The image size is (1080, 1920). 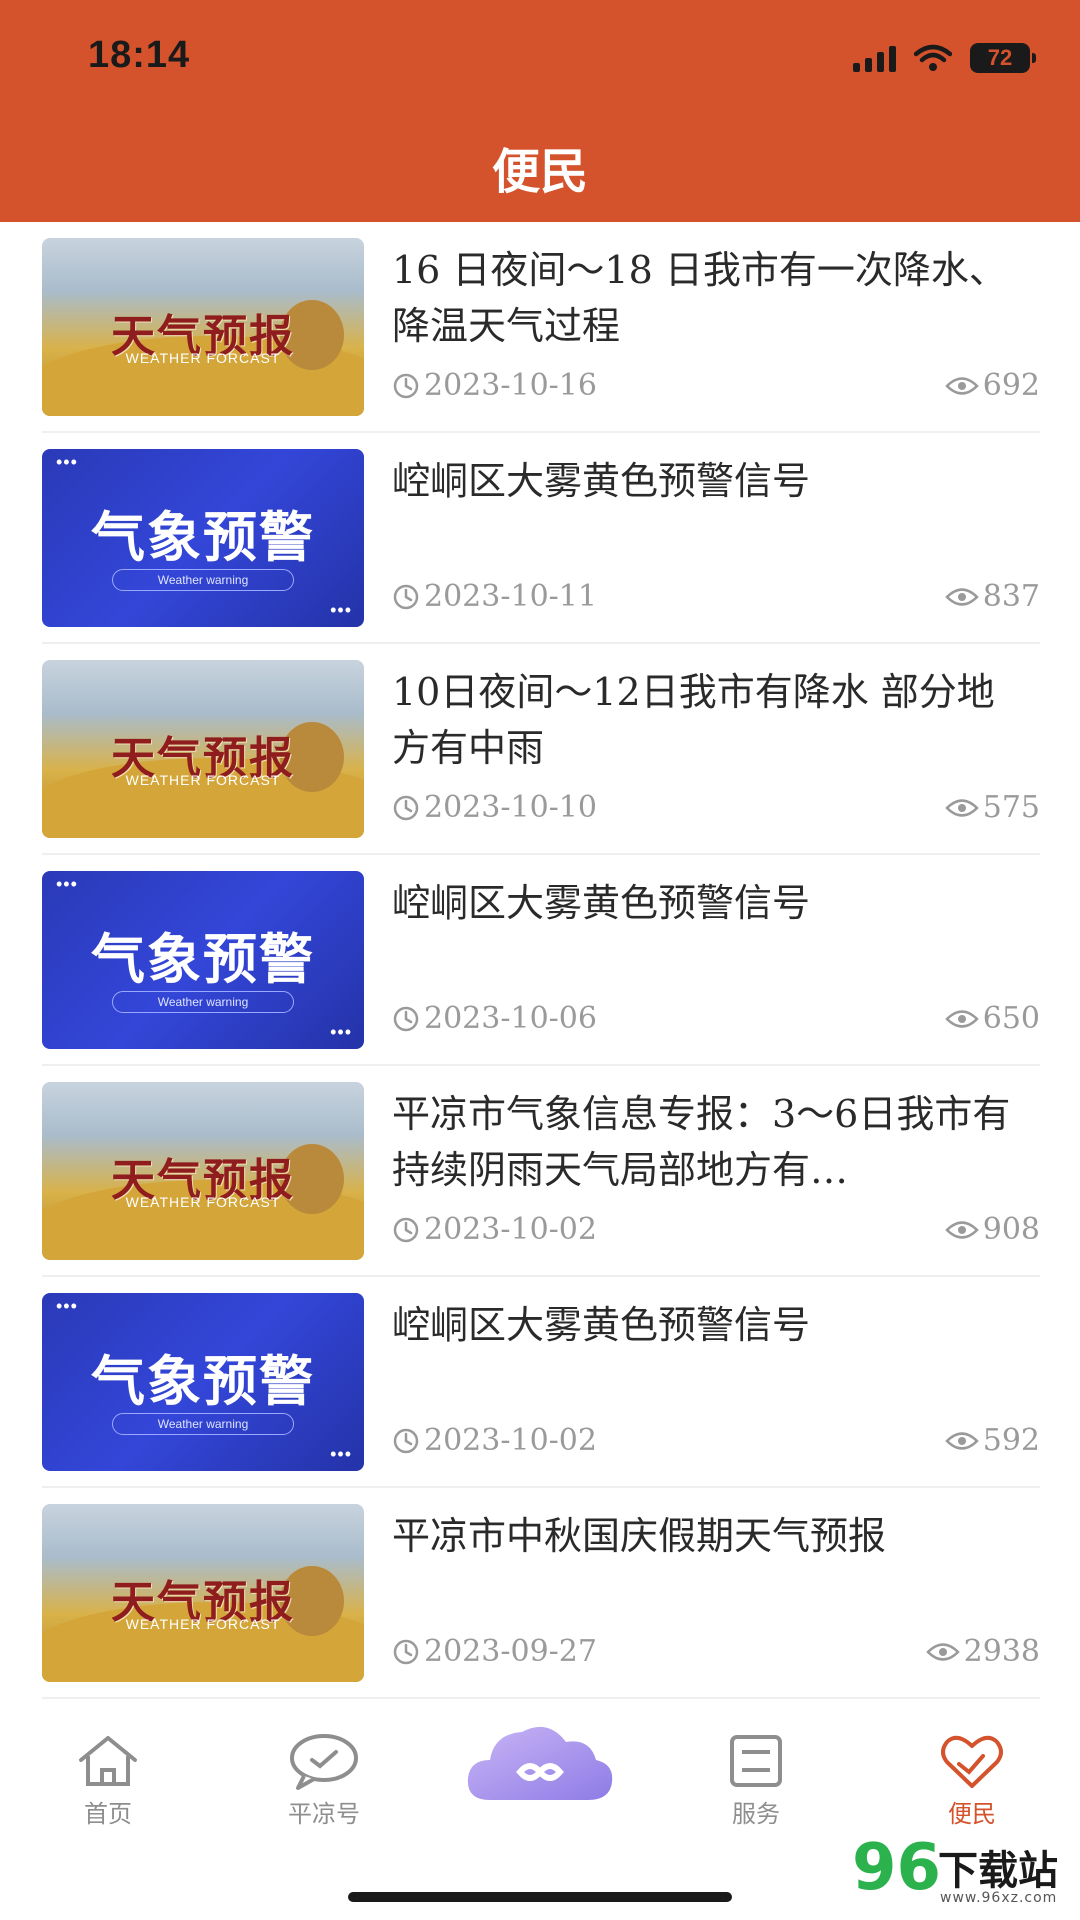 I want to click on view-count: 2938, so click(x=982, y=1651).